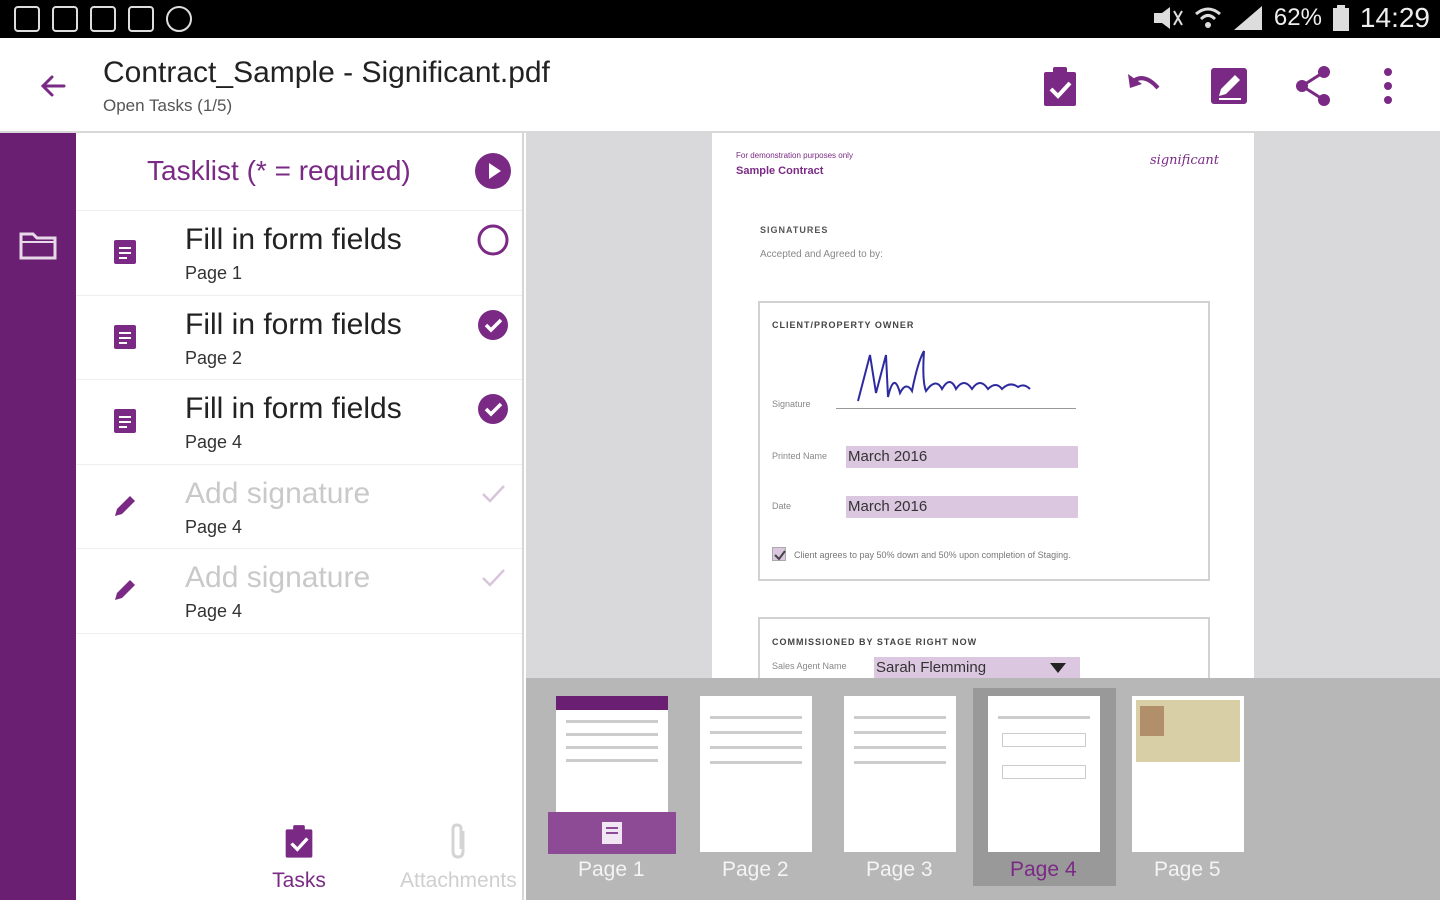 The width and height of the screenshot is (1440, 900). I want to click on task-check-icon, so click(1060, 86).